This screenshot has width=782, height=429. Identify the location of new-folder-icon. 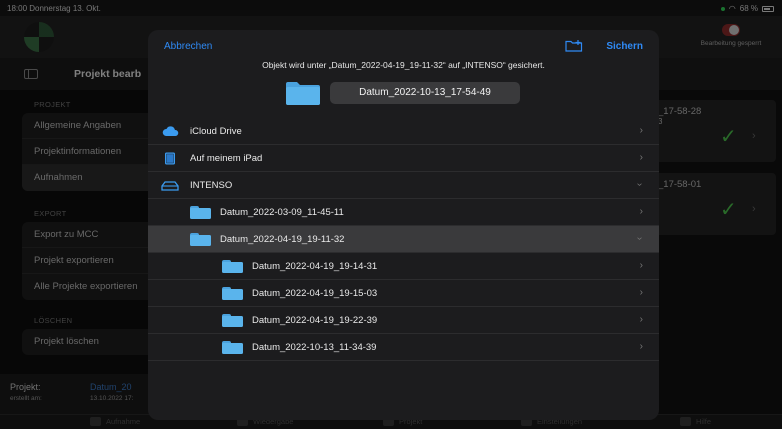
(574, 45).